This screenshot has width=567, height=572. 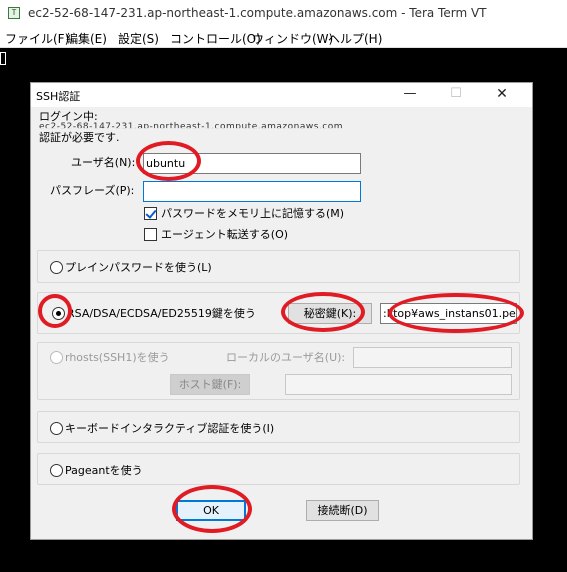 What do you see at coordinates (278, 266) in the screenshot?
I see `plain-password-group: プレインパスワードを使う(L)` at bounding box center [278, 266].